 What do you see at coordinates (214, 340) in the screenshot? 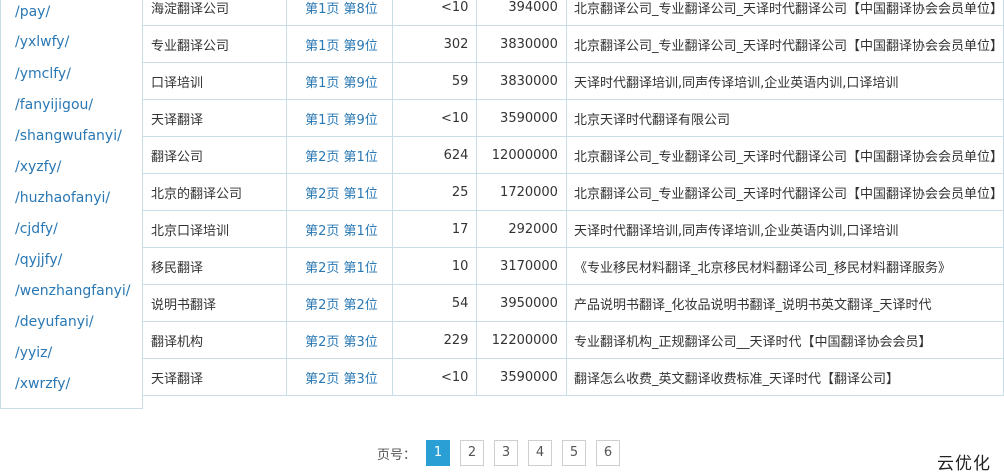
I see `keyword-cell: 翻译机构` at bounding box center [214, 340].